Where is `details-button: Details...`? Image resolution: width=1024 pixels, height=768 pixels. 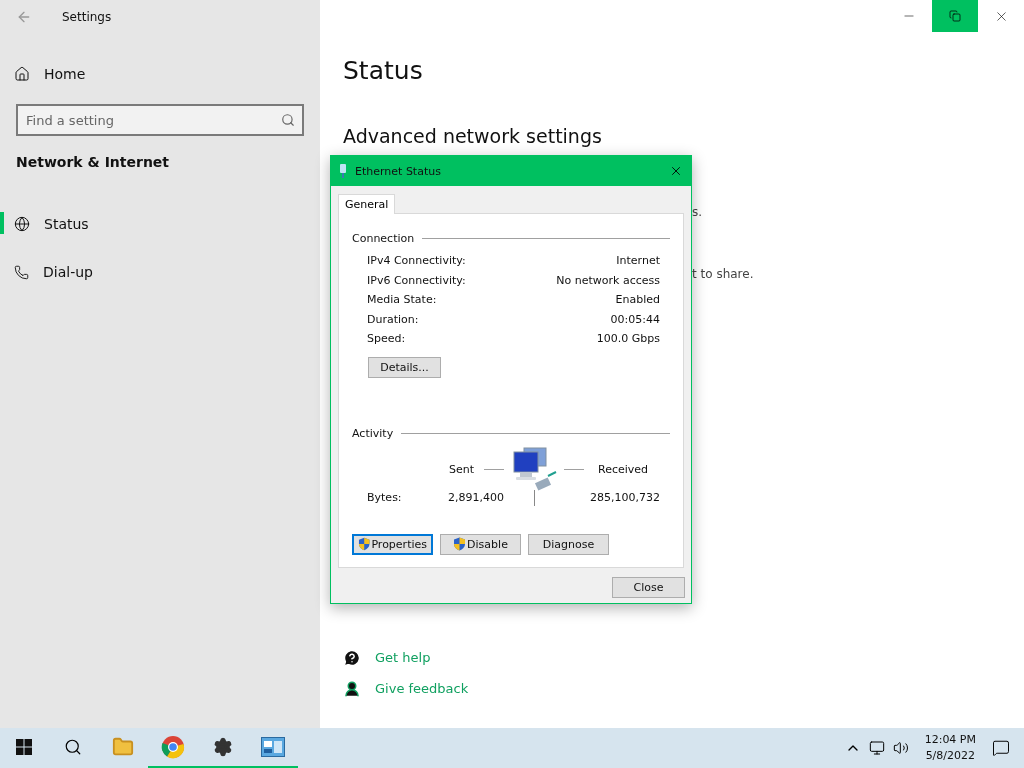 details-button: Details... is located at coordinates (404, 367).